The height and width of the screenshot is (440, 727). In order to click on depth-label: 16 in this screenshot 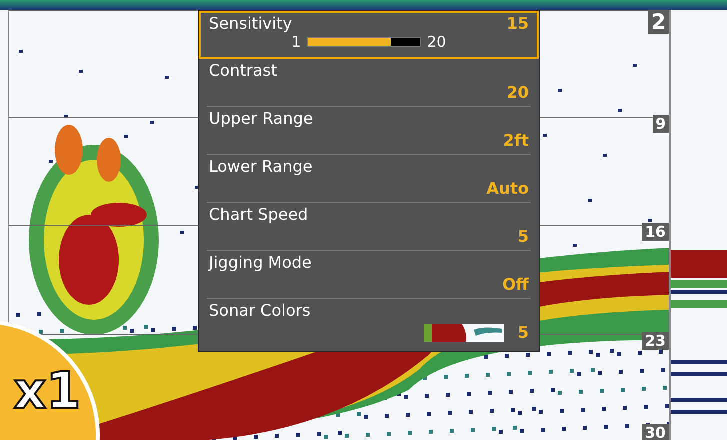, I will do `click(655, 232)`.